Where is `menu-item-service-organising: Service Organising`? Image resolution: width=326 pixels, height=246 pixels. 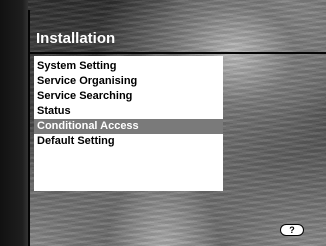
menu-item-service-organising: Service Organising is located at coordinates (128, 81).